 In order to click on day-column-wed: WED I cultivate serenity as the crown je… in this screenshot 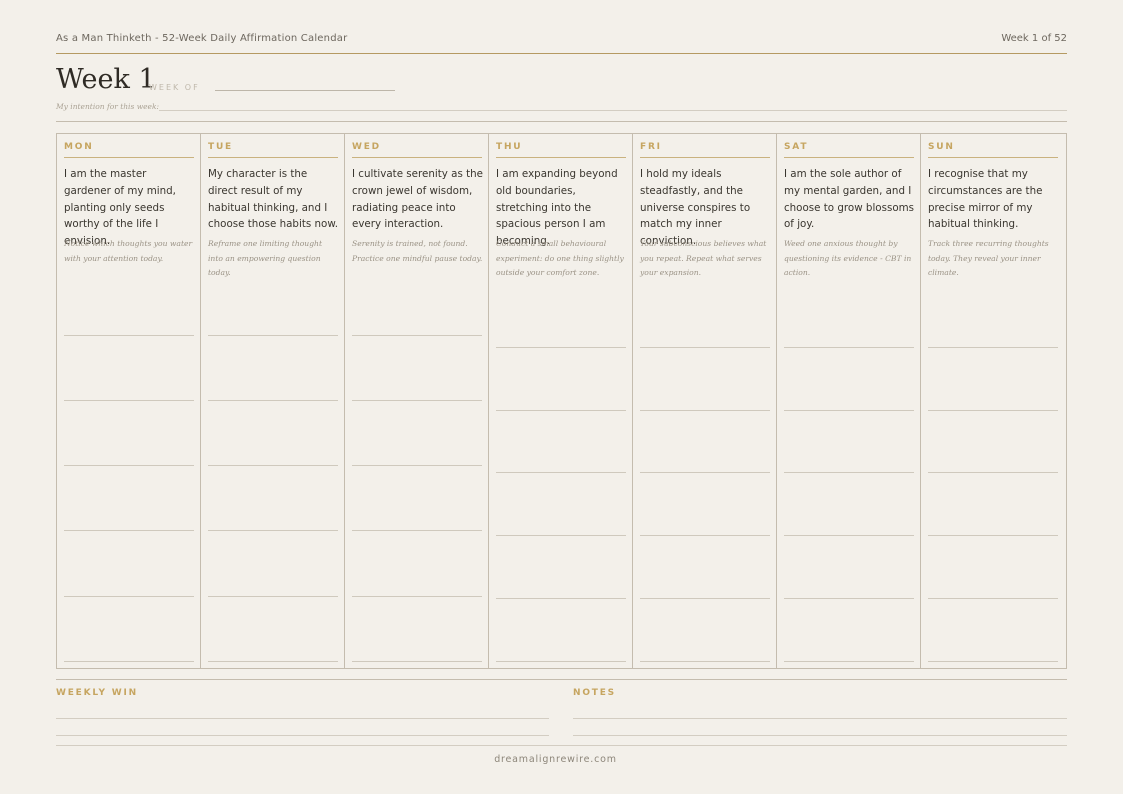, I will do `click(417, 401)`.